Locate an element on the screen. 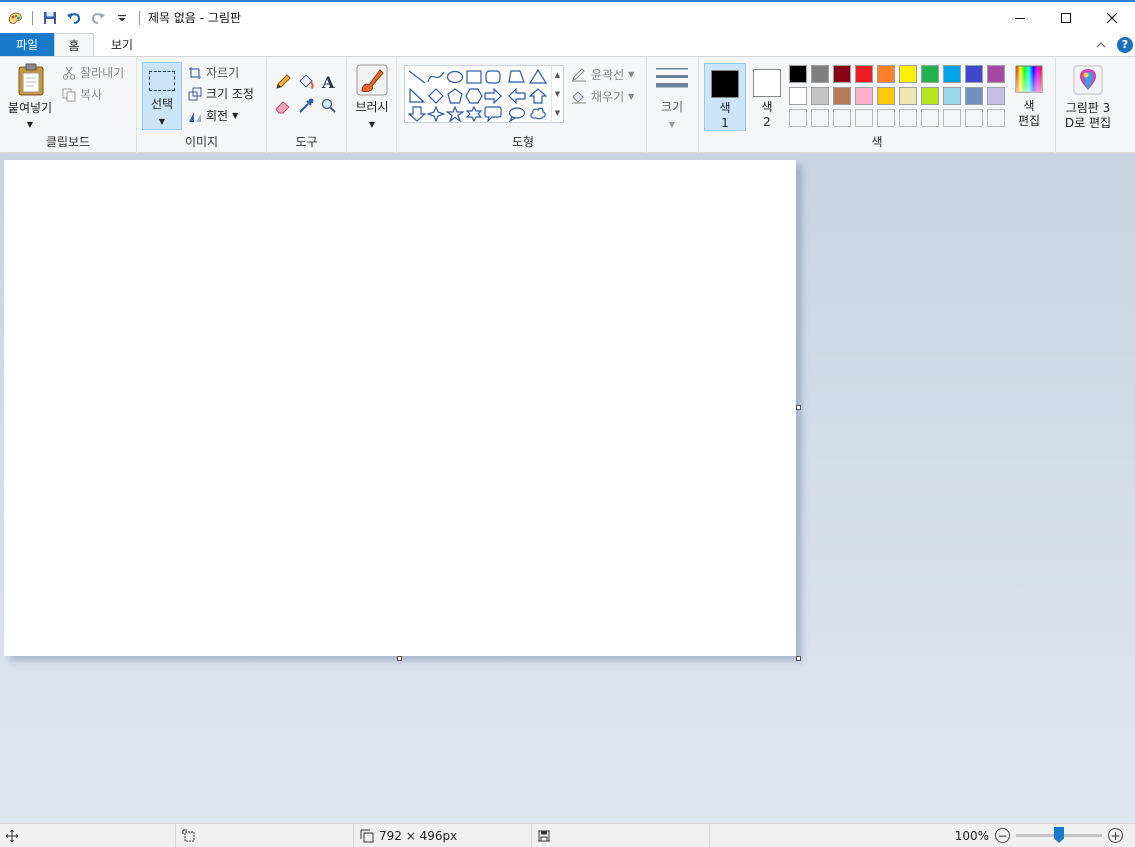  collapse-ribbon-icon is located at coordinates (1101, 45).